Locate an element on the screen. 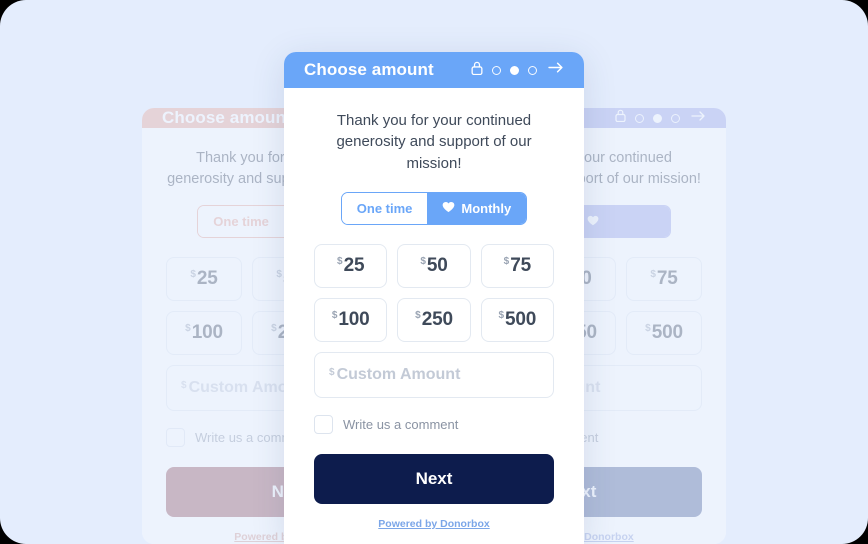  frequency-toggle: One time Monthly is located at coordinates (434, 208).